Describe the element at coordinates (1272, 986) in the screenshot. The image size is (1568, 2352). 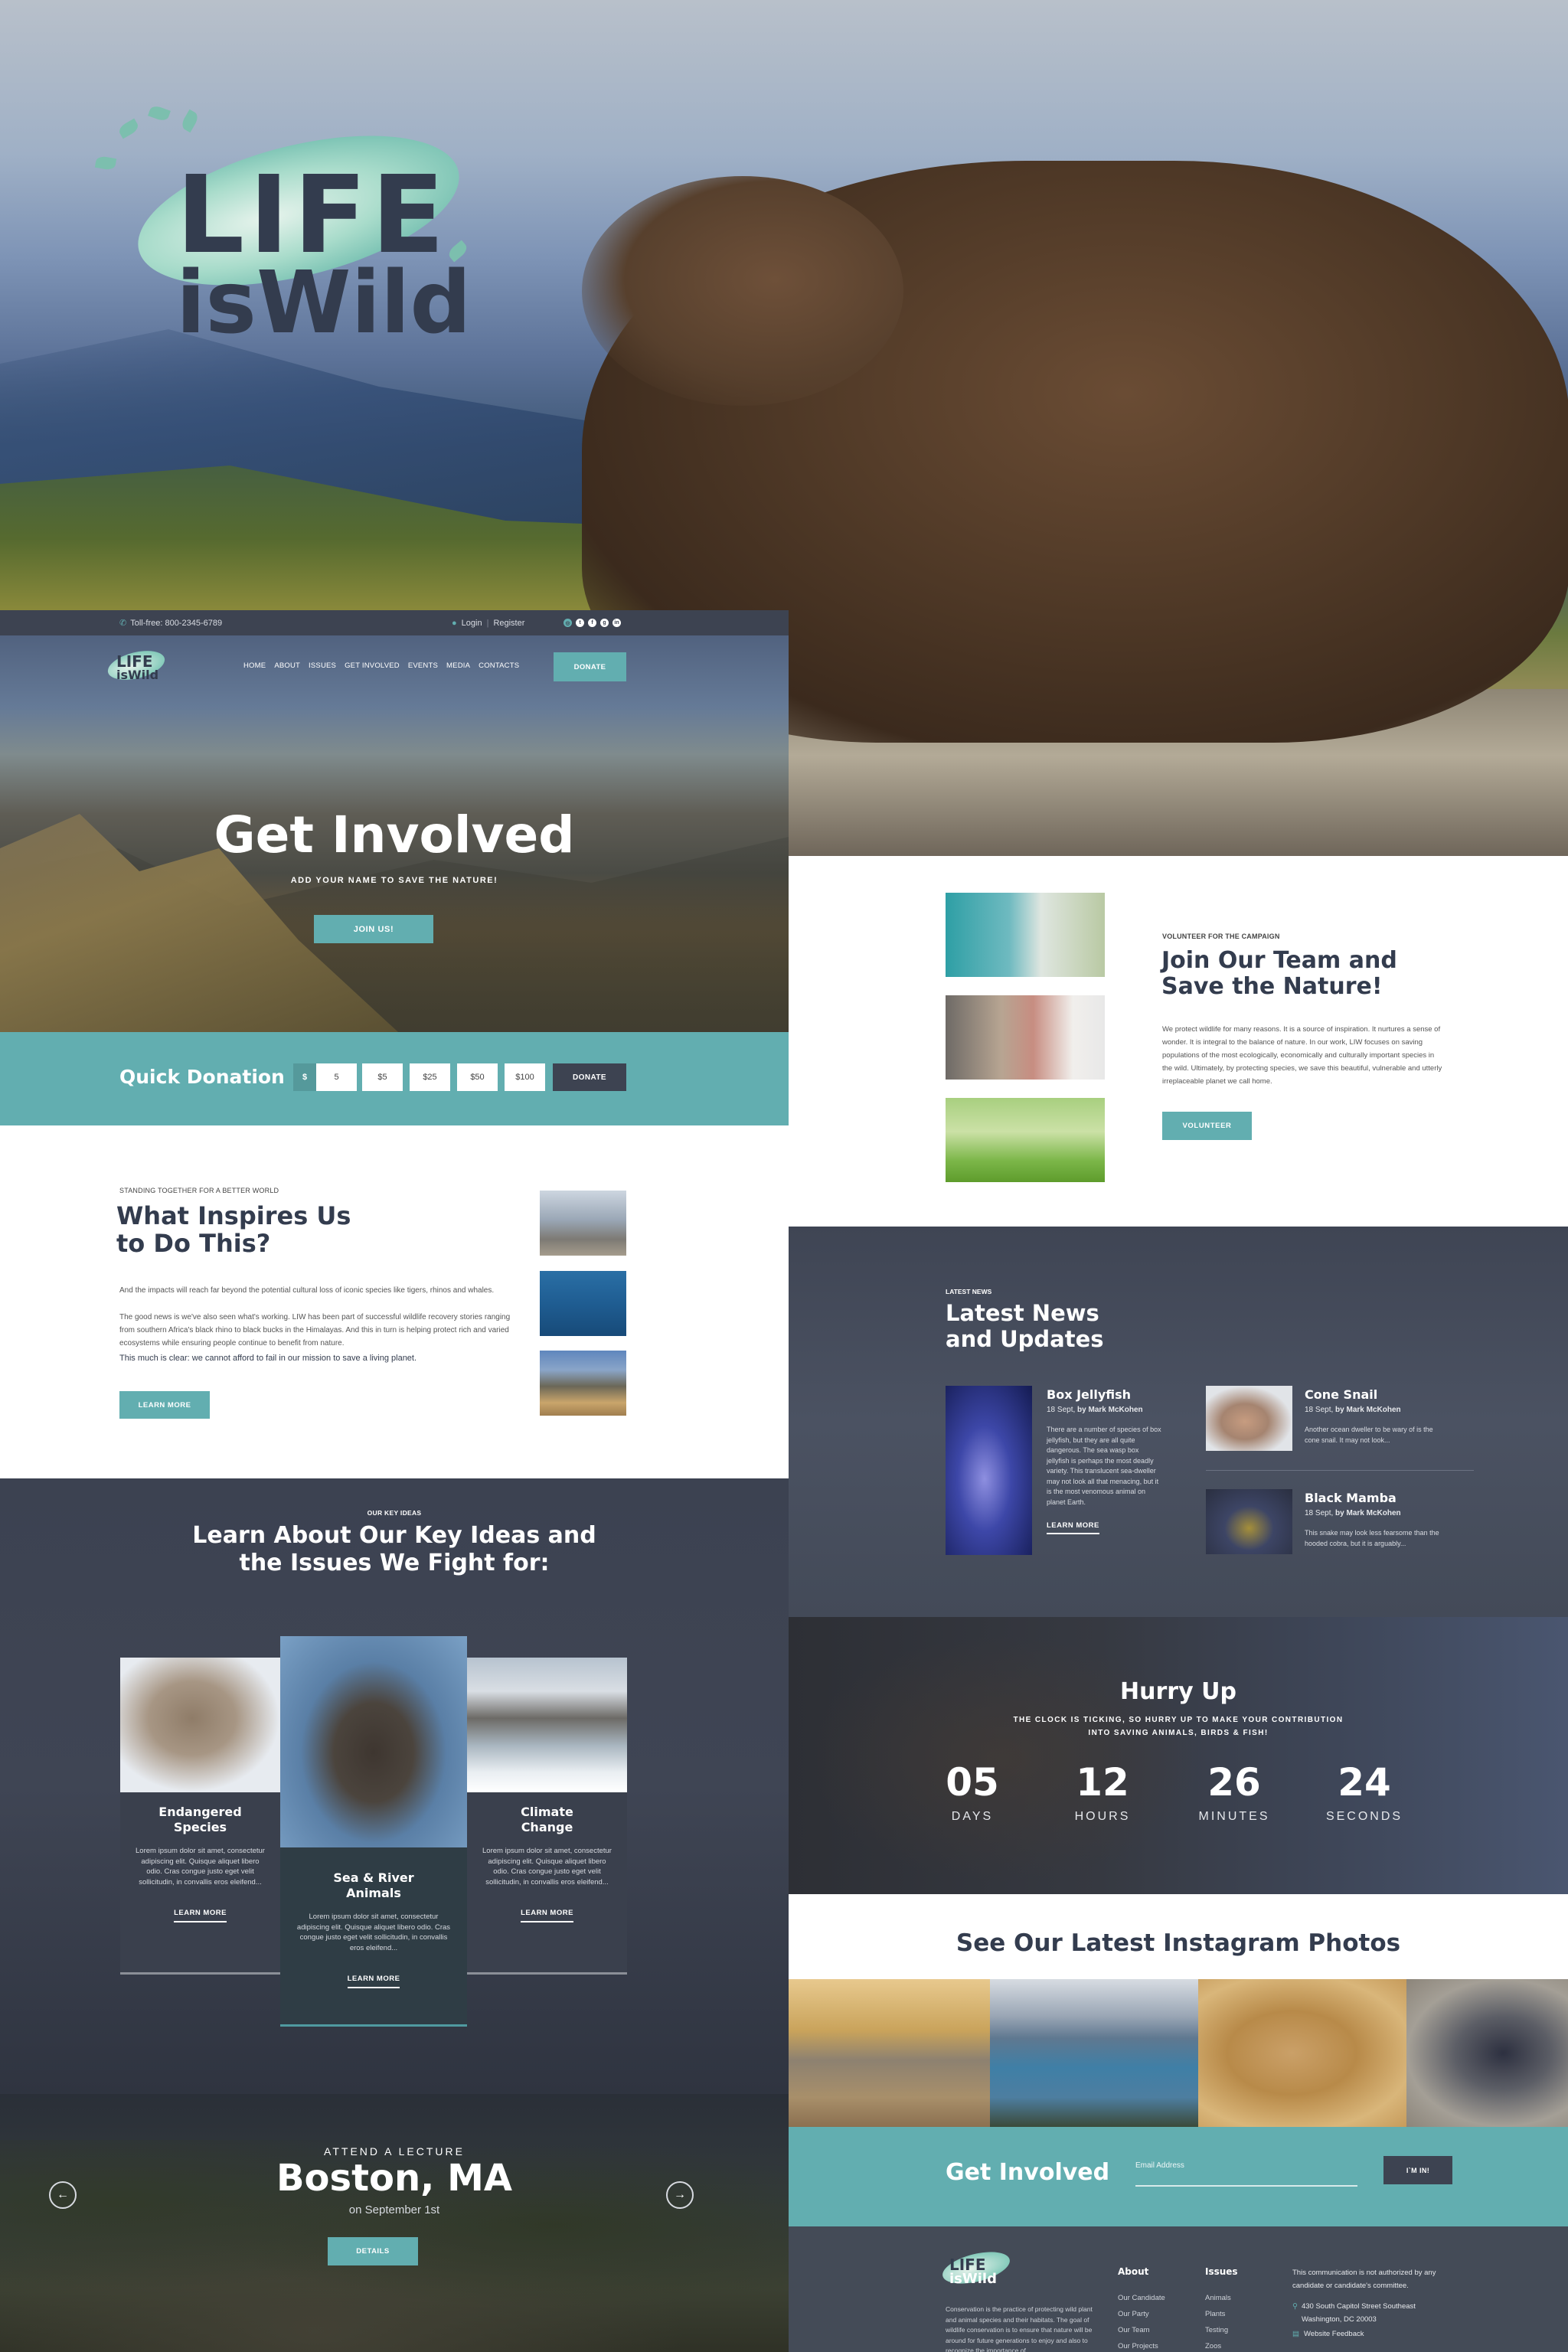
I see `volunteer-title-line2: Save the Nature!` at that location.